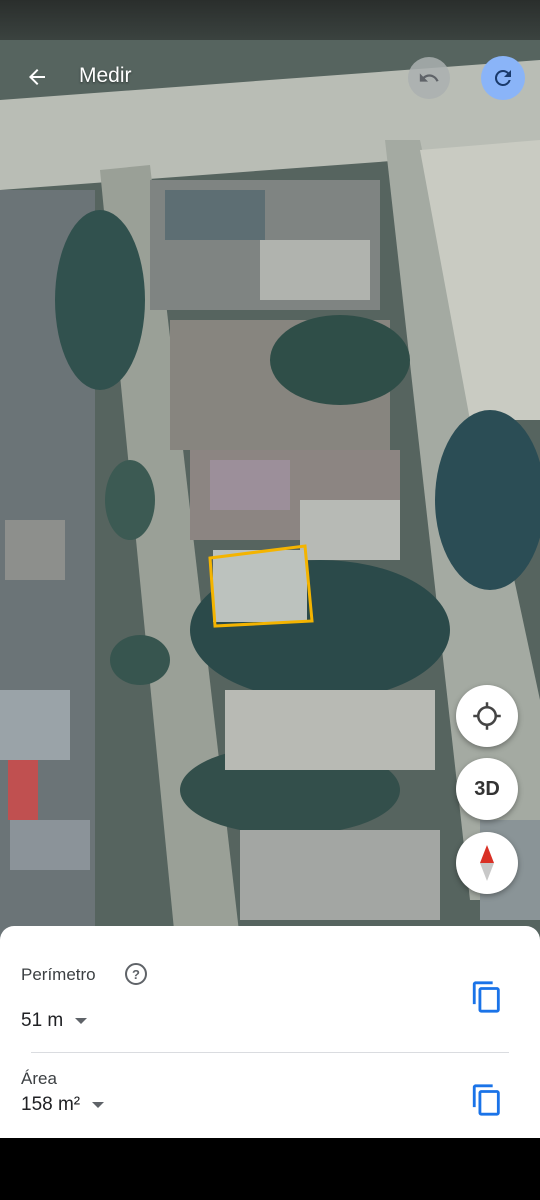 This screenshot has width=540, height=1200. What do you see at coordinates (58, 974) in the screenshot?
I see `perimeter-label: Perímetro` at bounding box center [58, 974].